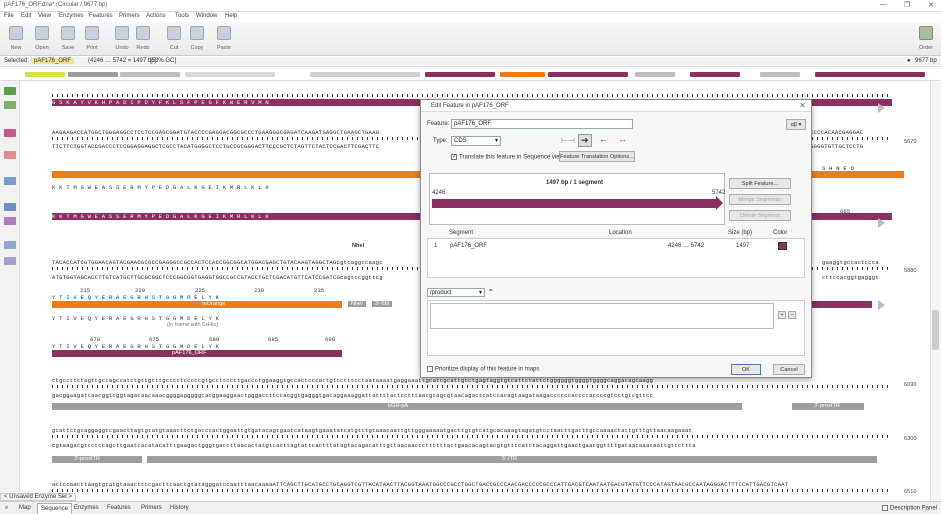 The width and height of the screenshot is (941, 514). What do you see at coordinates (782, 246) in the screenshot?
I see `segment-color-swatch` at bounding box center [782, 246].